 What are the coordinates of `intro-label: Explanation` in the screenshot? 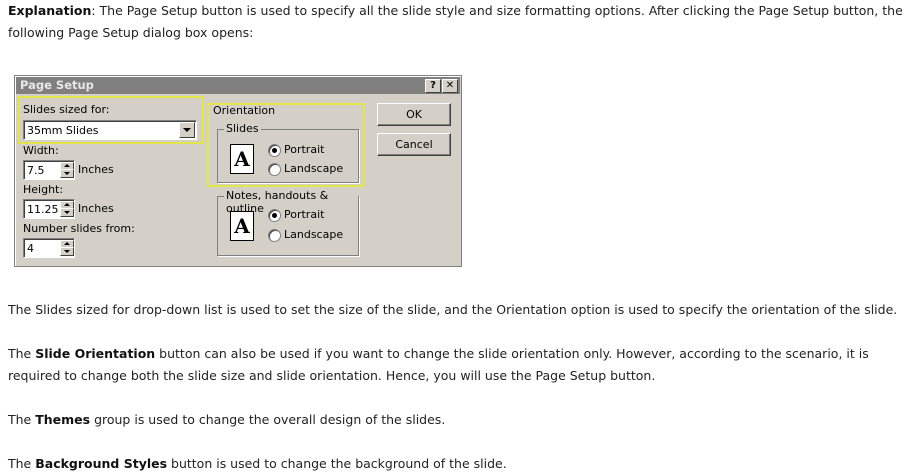 It's located at (50, 10).